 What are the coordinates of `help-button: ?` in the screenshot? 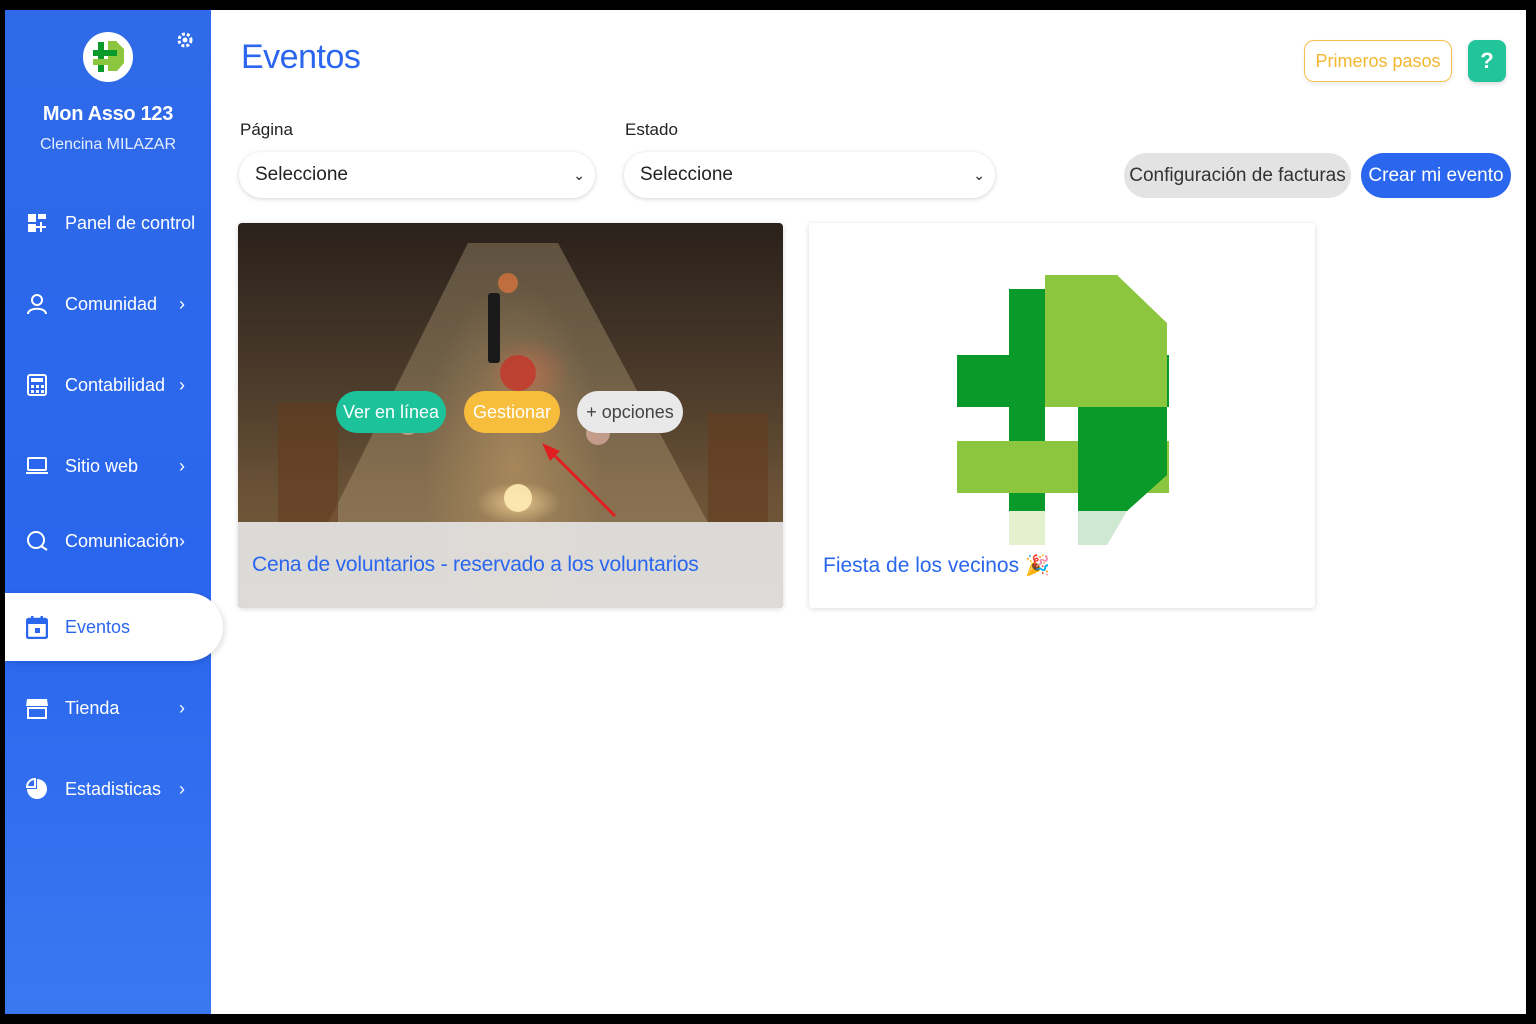 It's located at (1487, 61).